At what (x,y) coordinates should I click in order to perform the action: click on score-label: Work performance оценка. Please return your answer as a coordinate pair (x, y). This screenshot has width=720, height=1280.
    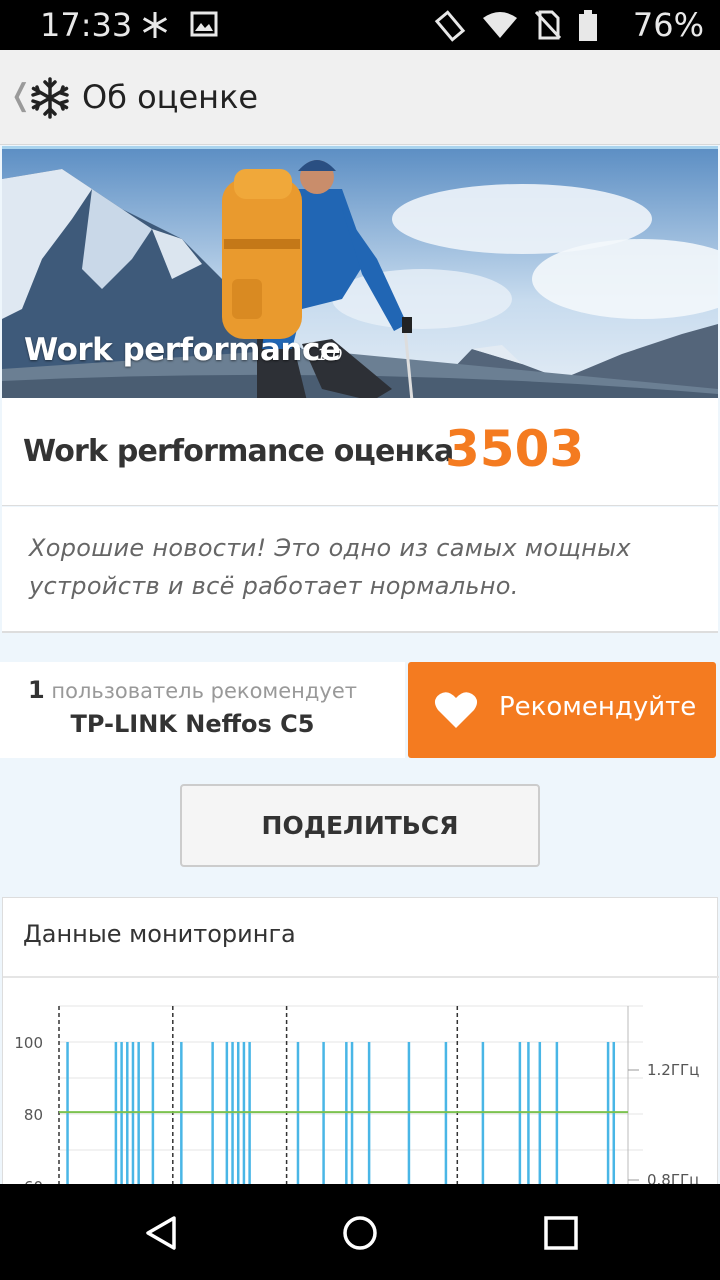
    Looking at the image, I should click on (238, 451).